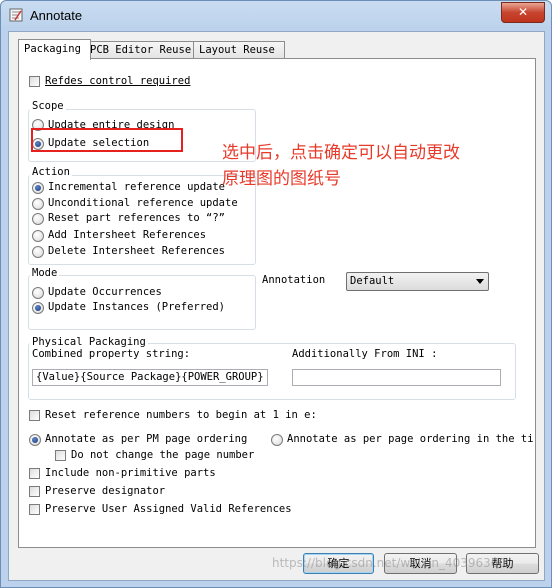 The image size is (552, 588). What do you see at coordinates (146, 439) in the screenshot?
I see `pm-page-ordering-label: Annotate as per PM page ordering` at bounding box center [146, 439].